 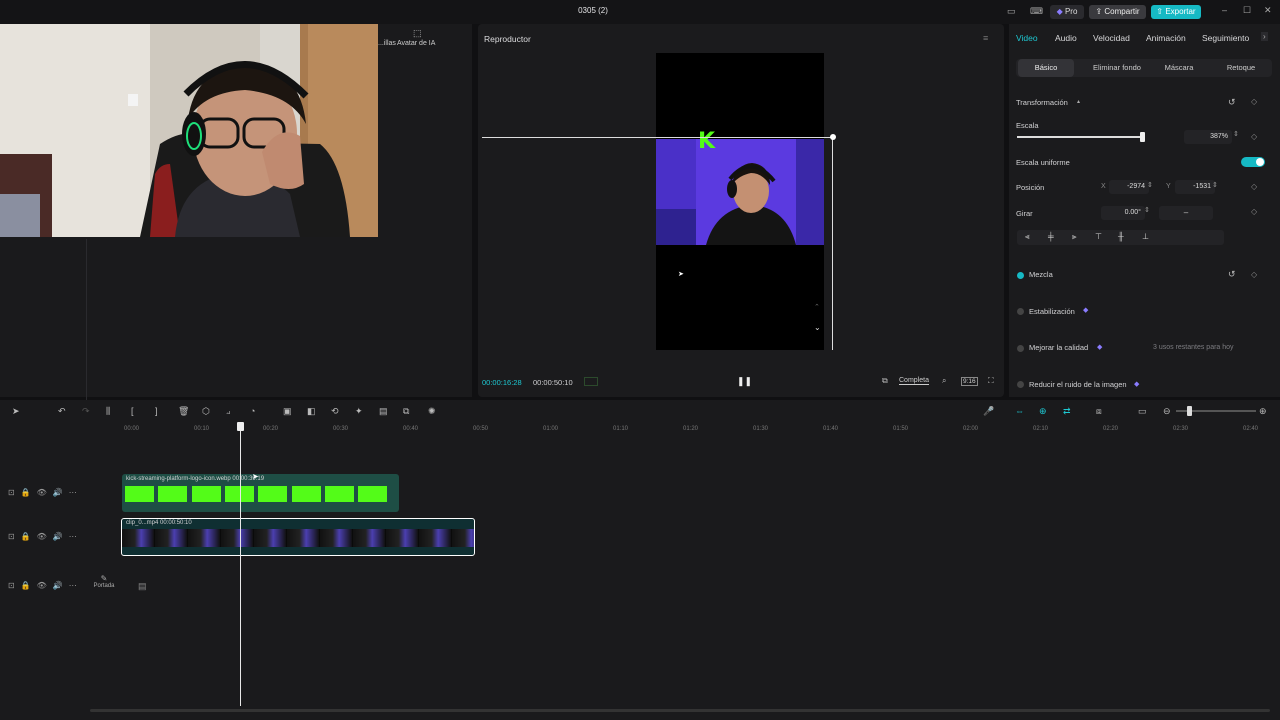 I want to click on magnet-icon: ⊕, so click(x=1043, y=411).